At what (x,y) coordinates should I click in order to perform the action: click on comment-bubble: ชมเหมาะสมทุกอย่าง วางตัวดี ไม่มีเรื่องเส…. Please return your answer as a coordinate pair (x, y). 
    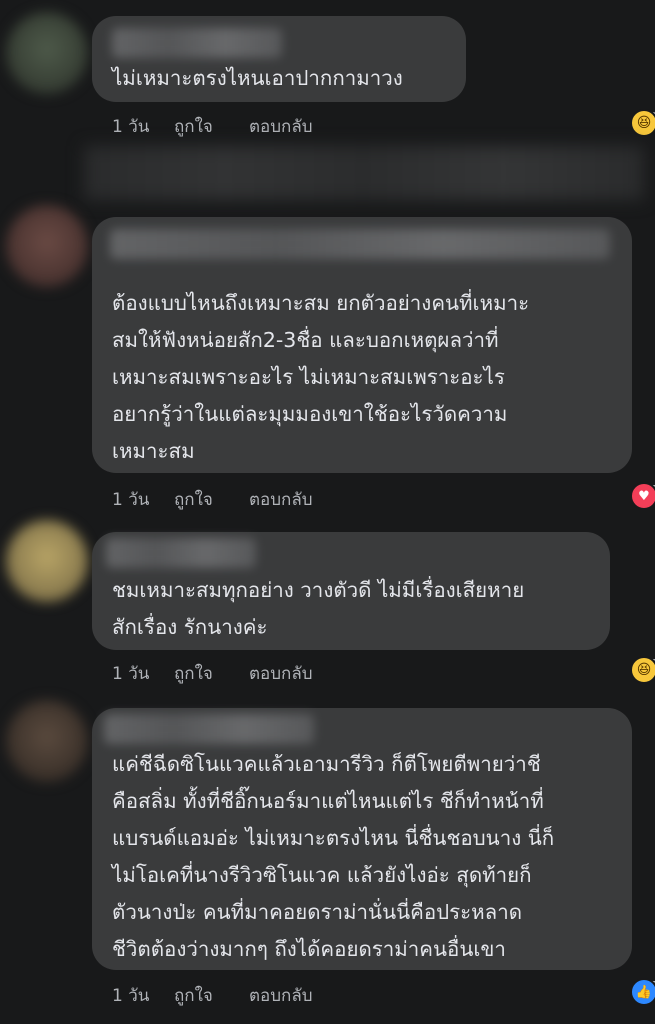
    Looking at the image, I should click on (351, 591).